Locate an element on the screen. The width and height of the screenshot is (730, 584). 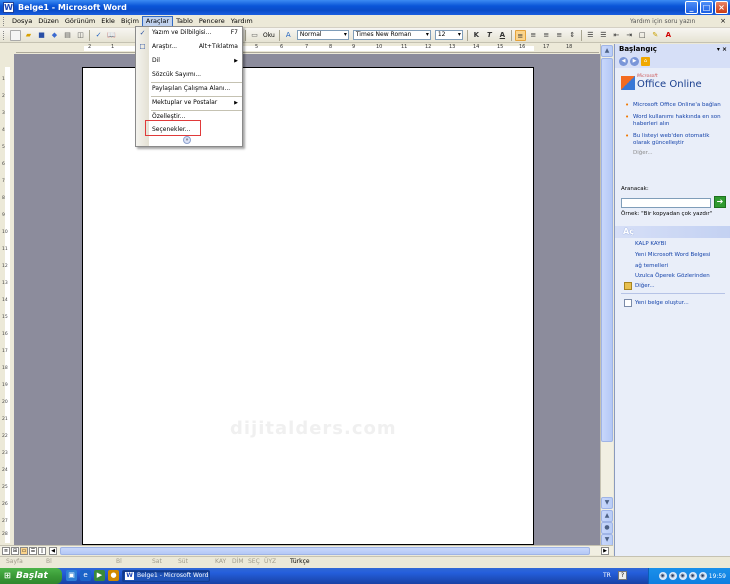
security-tray-icon: ◉ is located at coordinates (682, 576).